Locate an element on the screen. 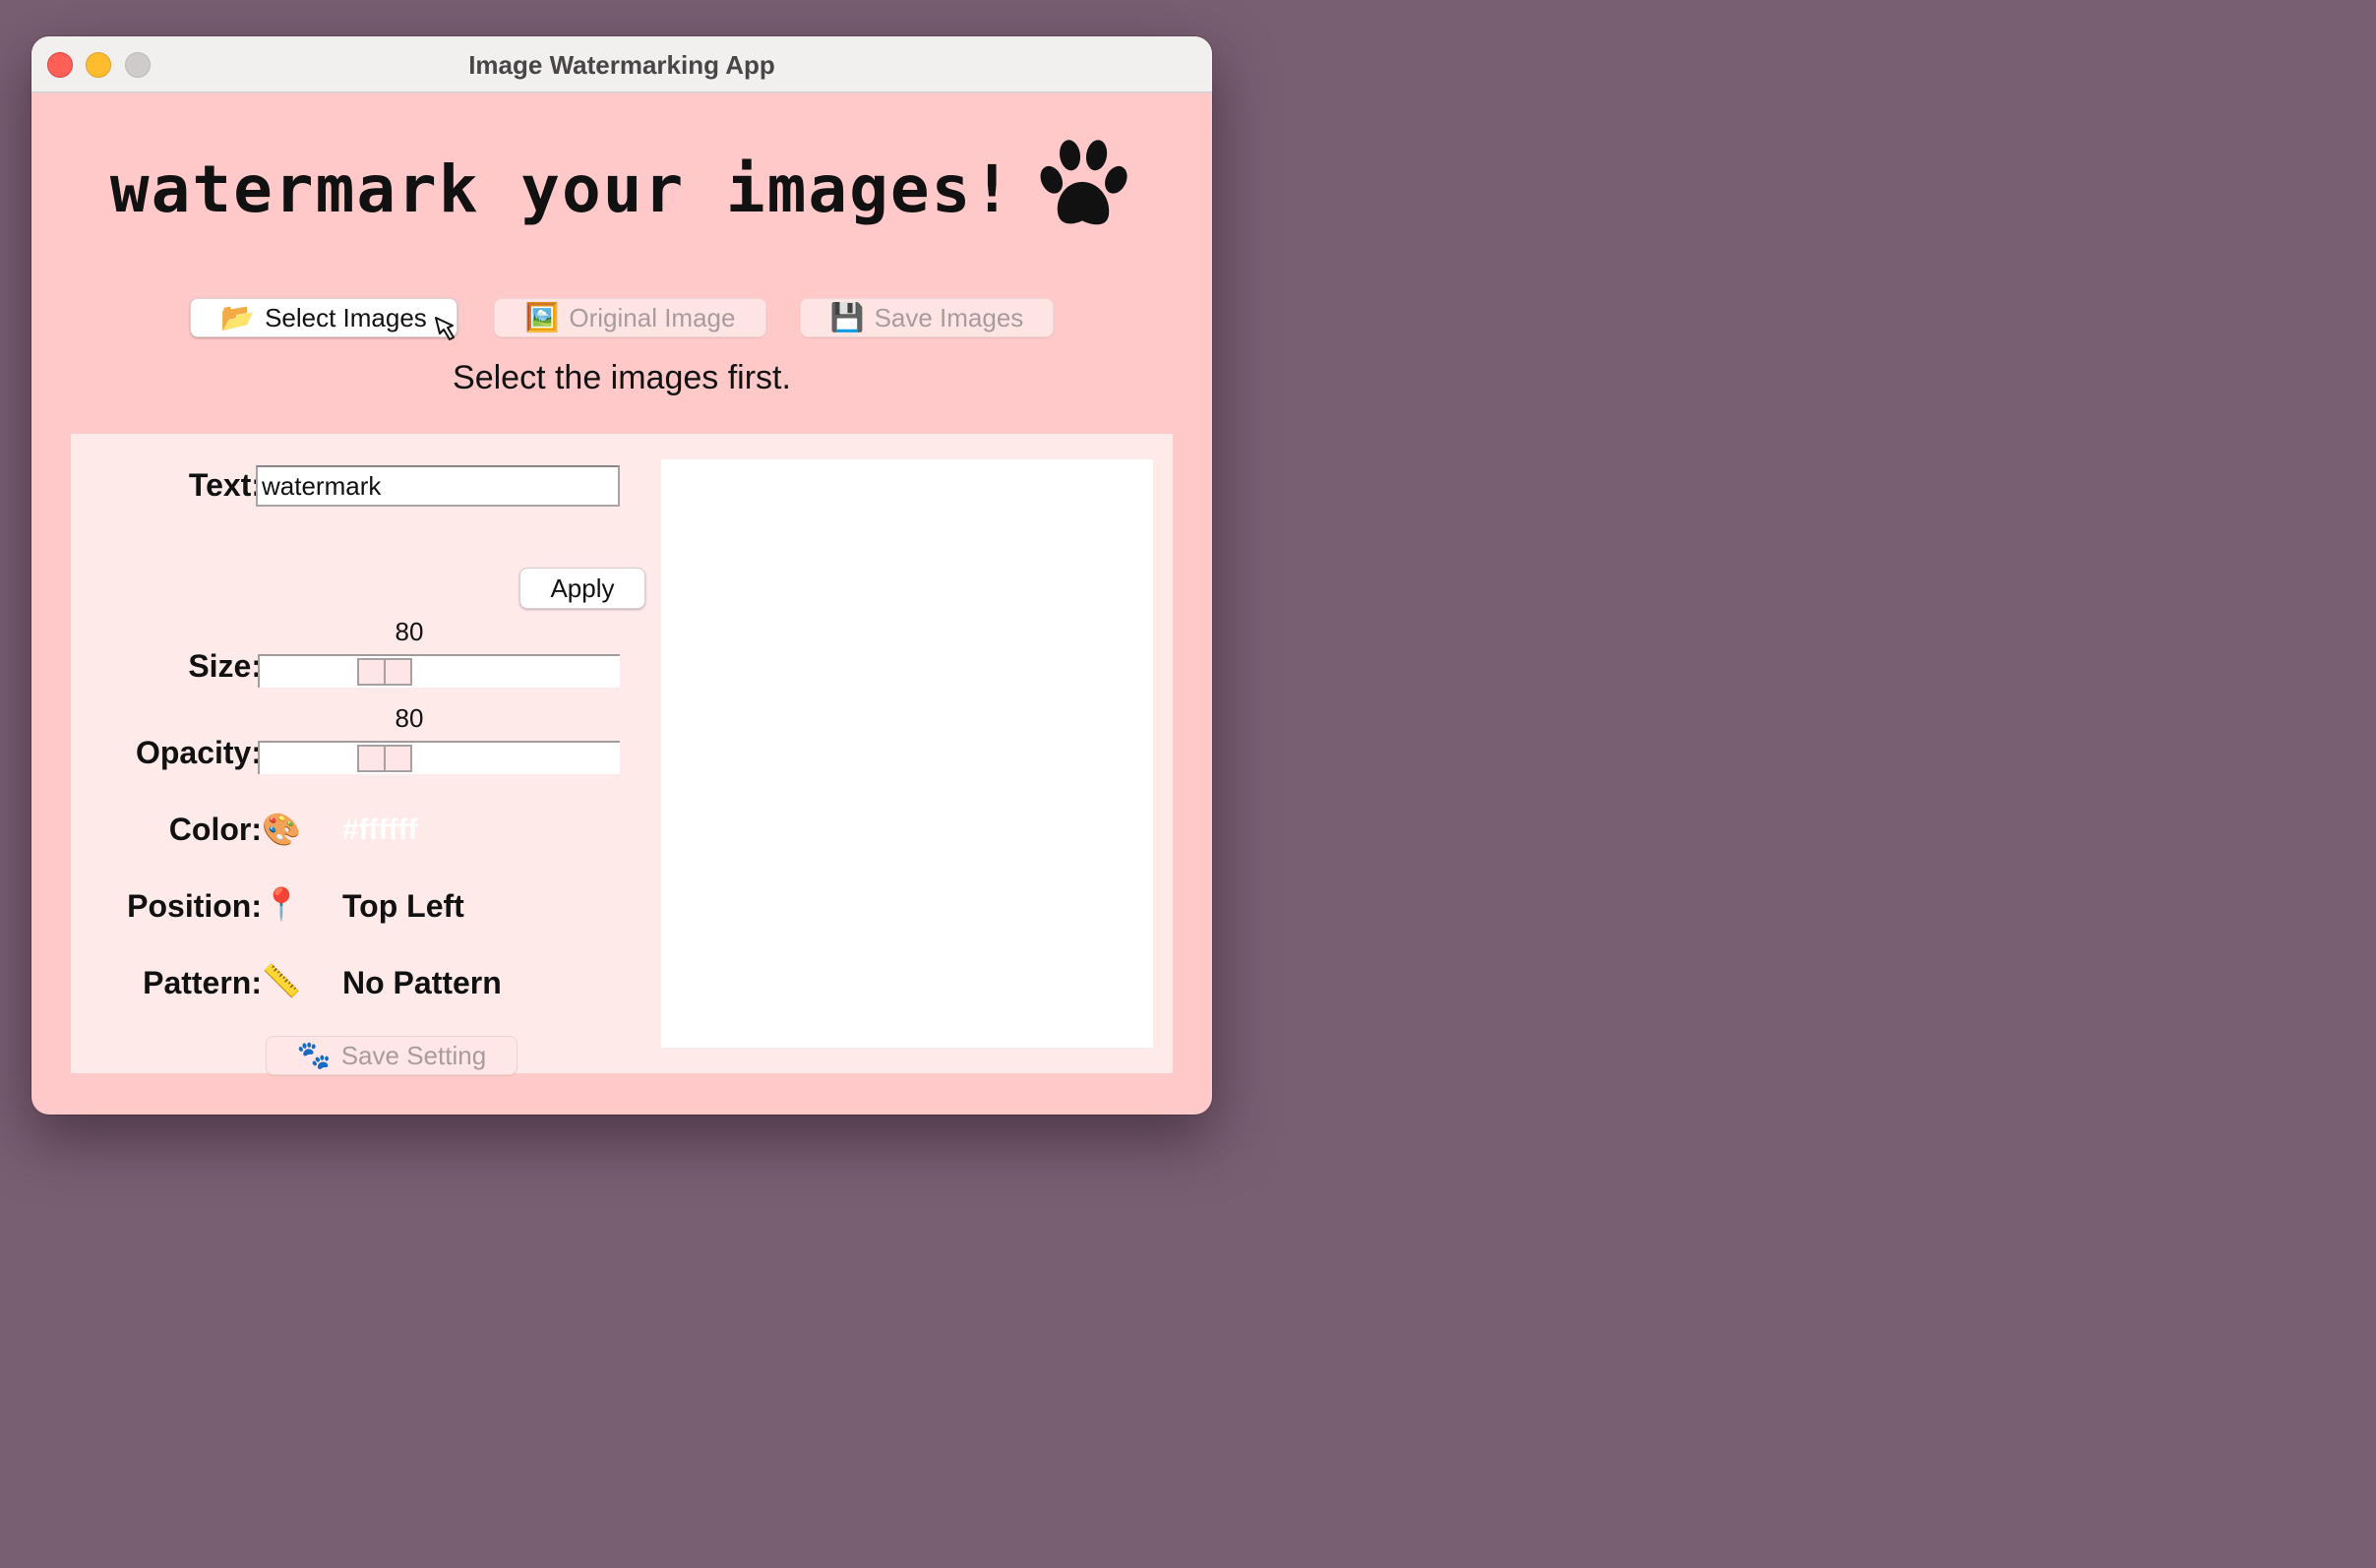 The image size is (2376, 1568). folder-icon: 📂 is located at coordinates (238, 317).